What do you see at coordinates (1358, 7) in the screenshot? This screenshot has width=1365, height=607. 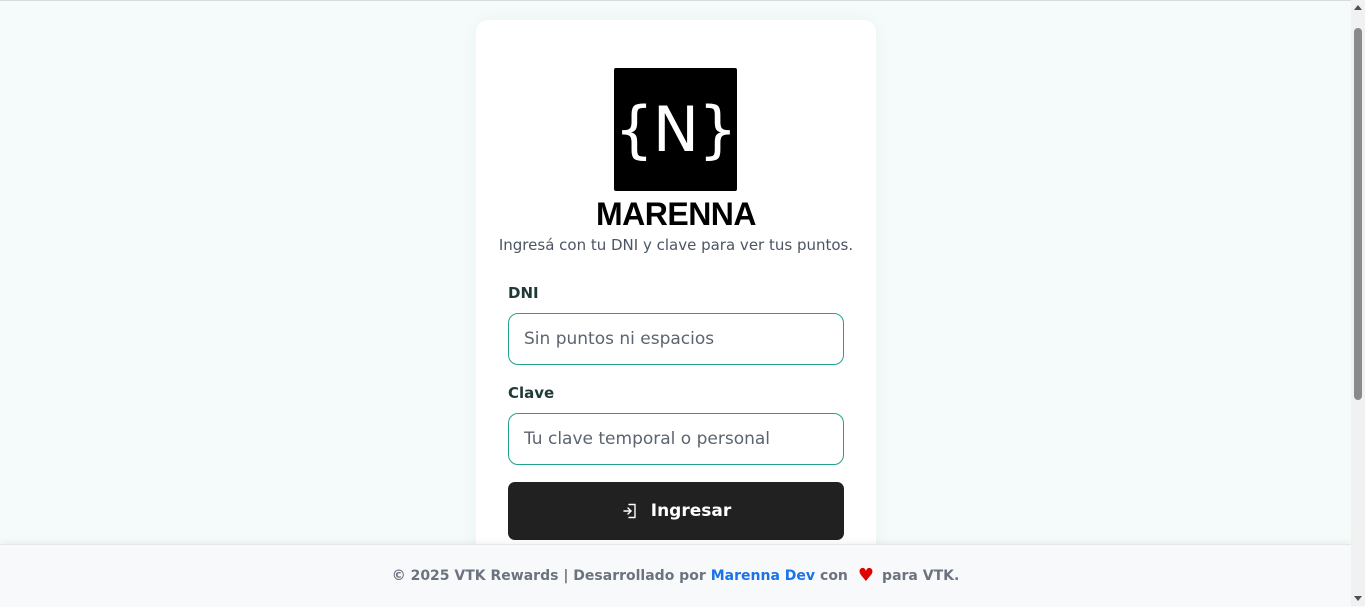 I see `scroll-up-arrow-icon` at bounding box center [1358, 7].